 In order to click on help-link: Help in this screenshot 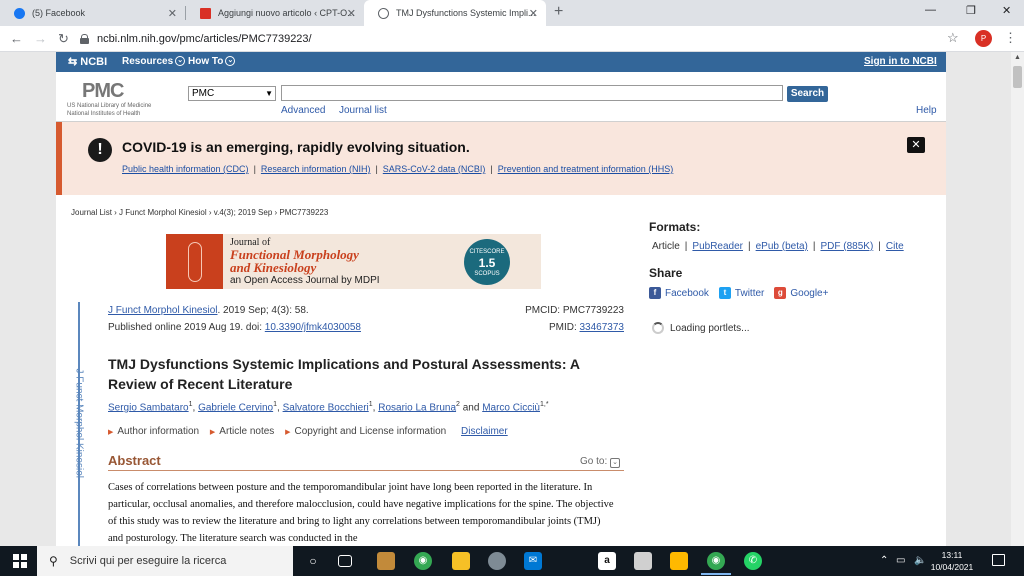, I will do `click(926, 110)`.